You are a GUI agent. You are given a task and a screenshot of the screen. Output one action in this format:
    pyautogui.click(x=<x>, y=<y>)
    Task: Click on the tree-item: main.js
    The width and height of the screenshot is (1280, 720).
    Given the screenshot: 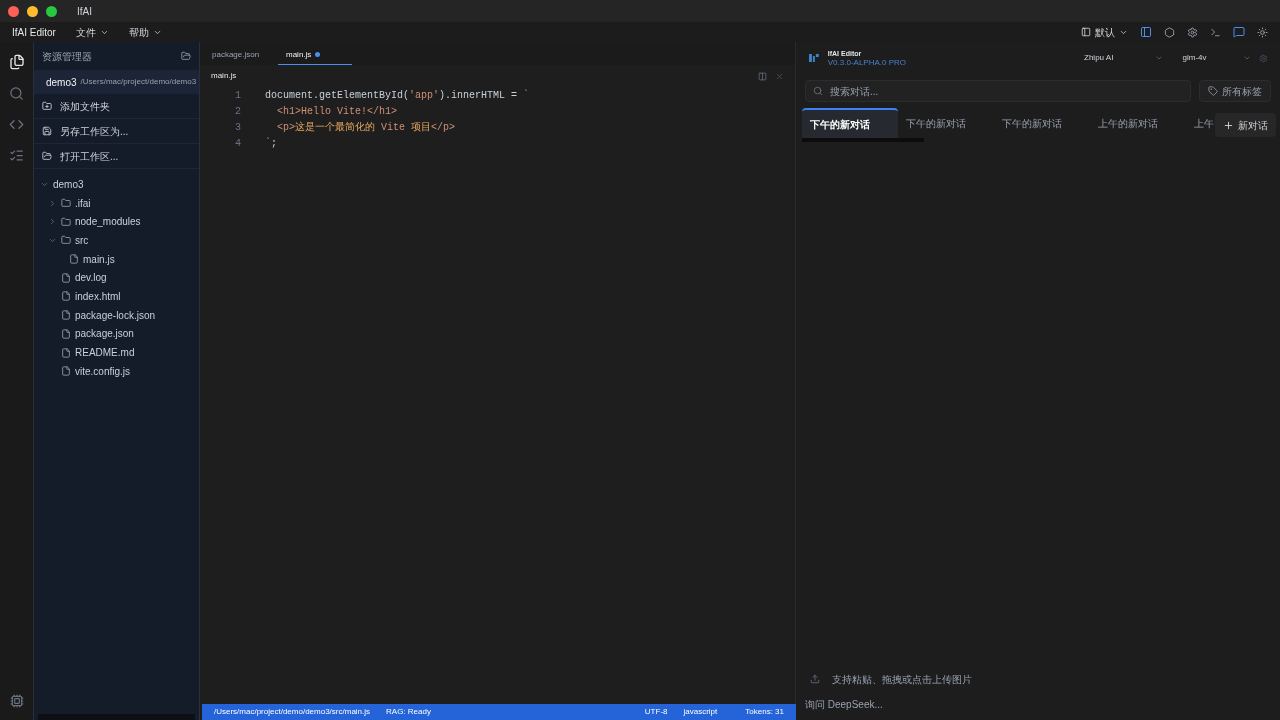 What is the action you would take?
    pyautogui.click(x=99, y=259)
    